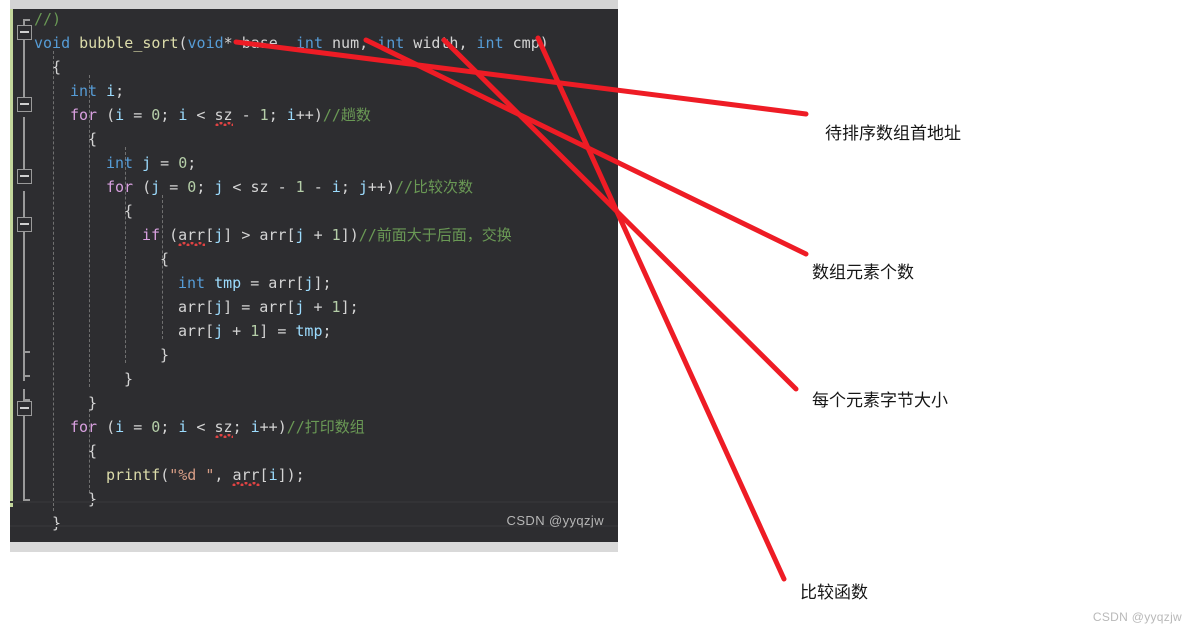  I want to click on fold-toggle-function, so click(24, 32).